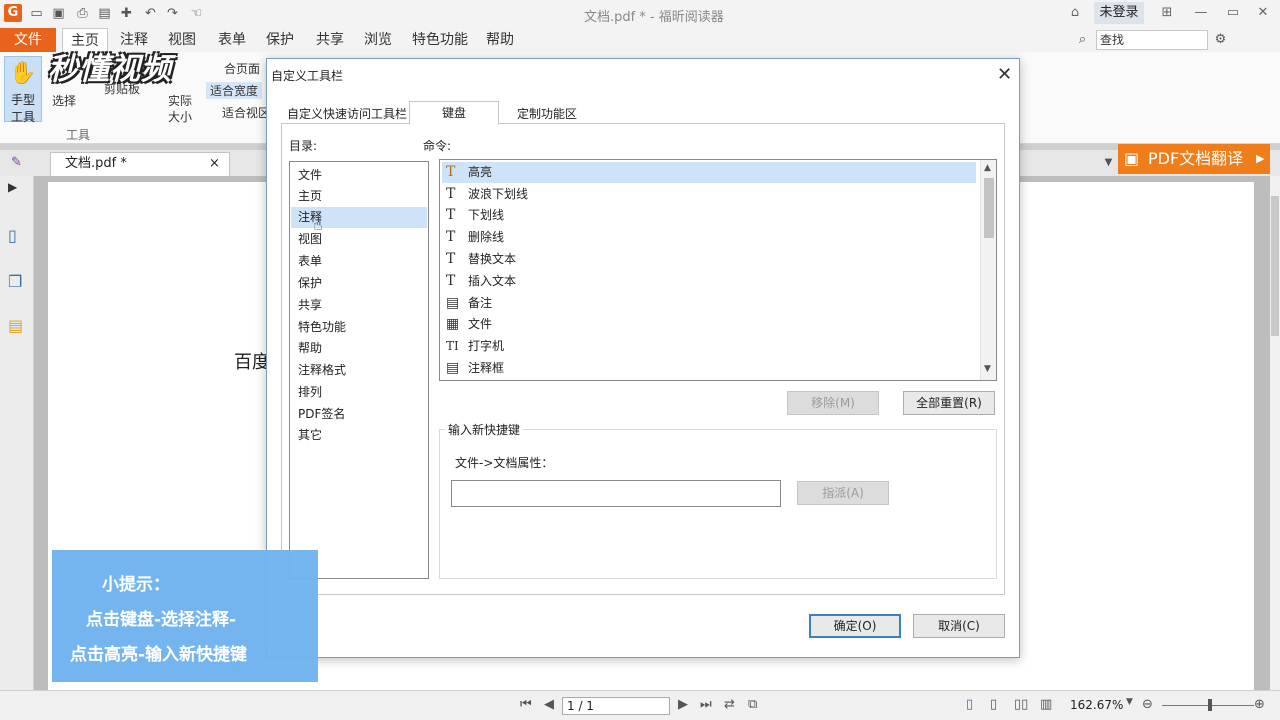 This screenshot has height=720, width=1280. Describe the element at coordinates (234, 90) in the screenshot. I see `fit-width-button: 适合宽度` at that location.